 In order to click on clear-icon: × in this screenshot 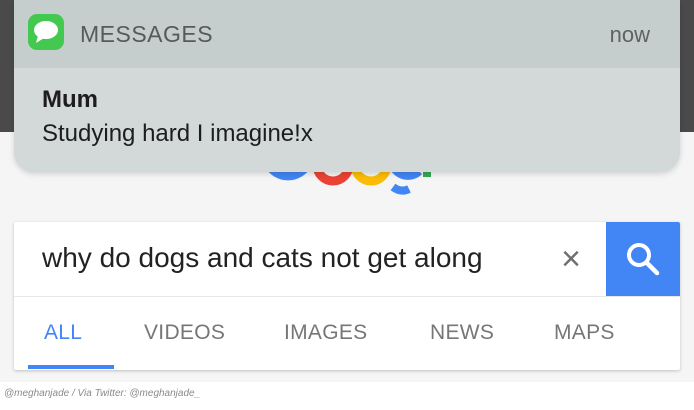, I will do `click(571, 259)`.